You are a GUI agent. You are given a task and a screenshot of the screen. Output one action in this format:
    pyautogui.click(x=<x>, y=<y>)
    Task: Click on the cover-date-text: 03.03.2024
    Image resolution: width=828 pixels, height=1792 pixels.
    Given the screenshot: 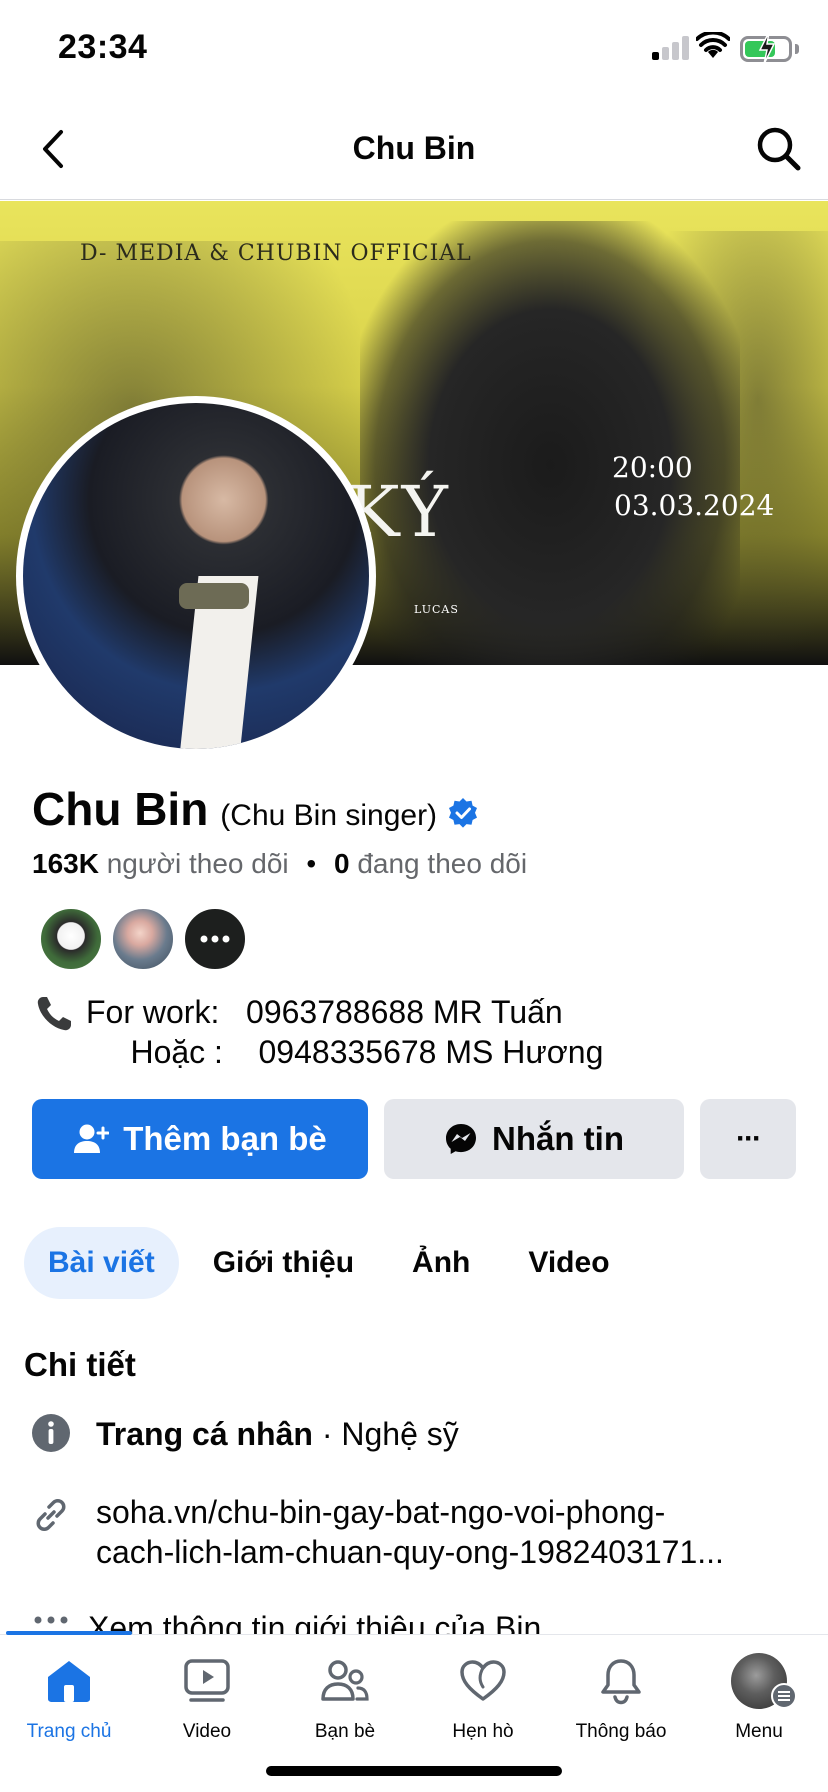 What is the action you would take?
    pyautogui.click(x=694, y=505)
    